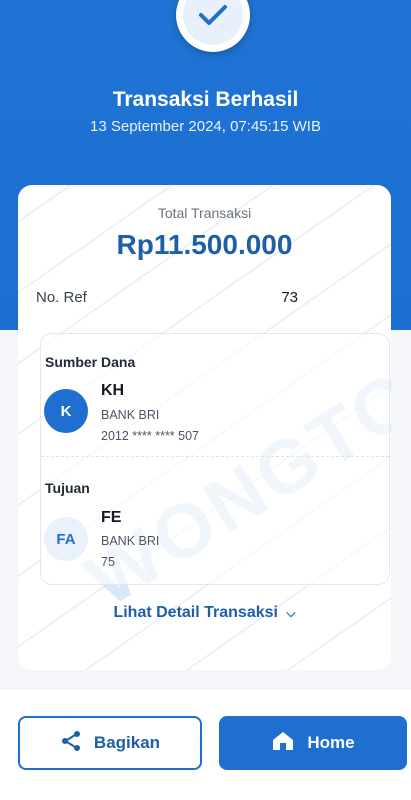 This screenshot has width=411, height=800. Describe the element at coordinates (67, 488) in the screenshot. I see `destination-title: Tujuan` at that location.